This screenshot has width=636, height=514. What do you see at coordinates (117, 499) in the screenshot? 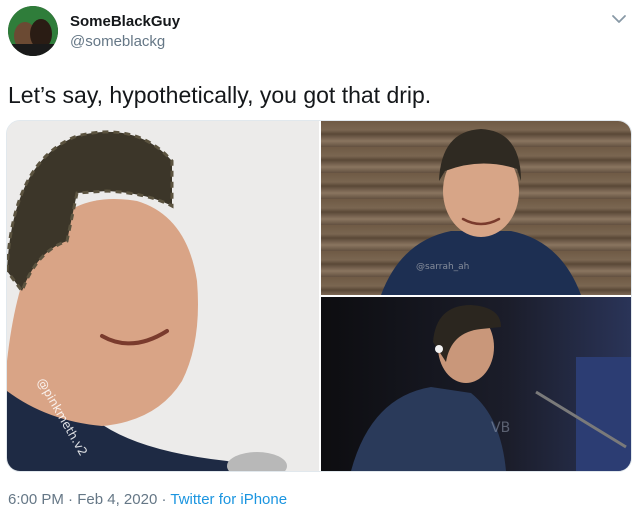
I see `tweet-date: Feb 4, 2020` at bounding box center [117, 499].